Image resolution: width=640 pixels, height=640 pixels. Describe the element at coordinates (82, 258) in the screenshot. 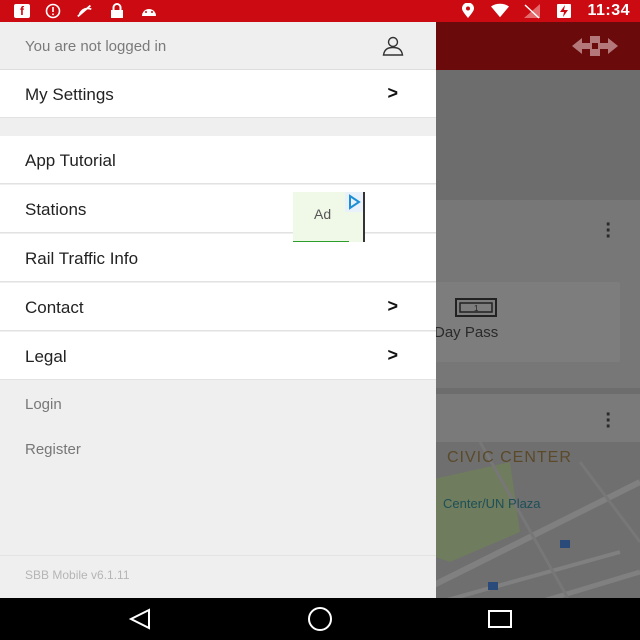

I see `menu-item-label: Rail Traffic Info` at that location.